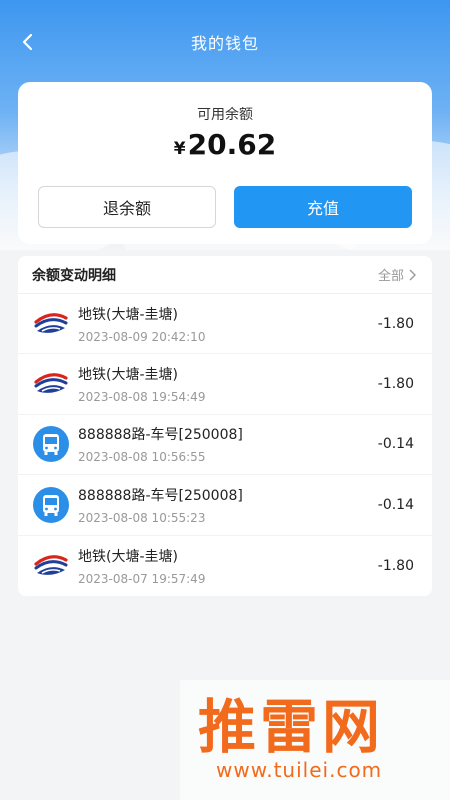 The height and width of the screenshot is (800, 450). I want to click on balance-label: 可用余额, so click(225, 115).